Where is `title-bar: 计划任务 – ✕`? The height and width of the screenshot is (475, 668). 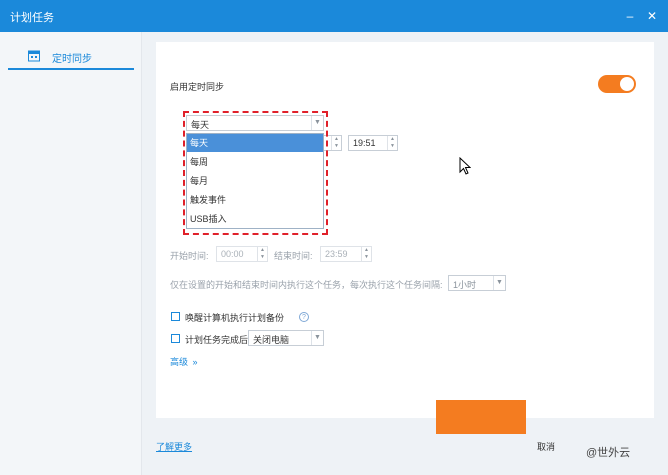
title-bar: 计划任务 – ✕ is located at coordinates (334, 16).